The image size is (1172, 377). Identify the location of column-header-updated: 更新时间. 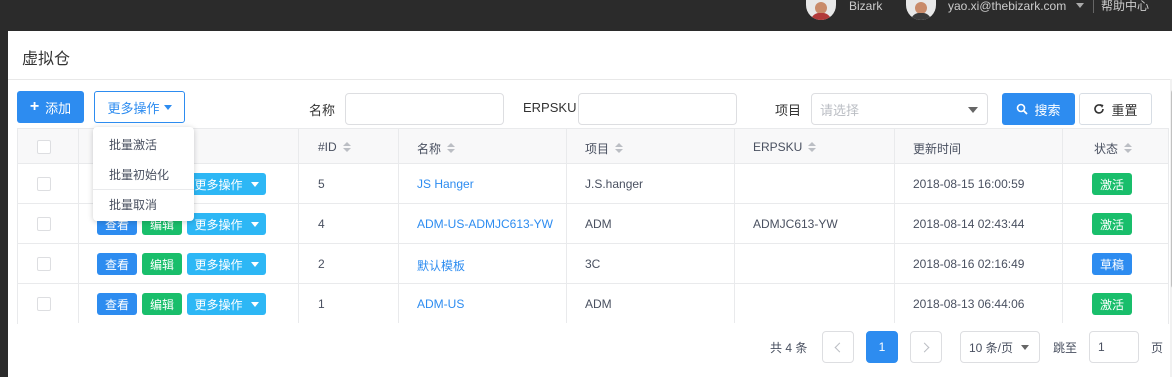
(937, 149).